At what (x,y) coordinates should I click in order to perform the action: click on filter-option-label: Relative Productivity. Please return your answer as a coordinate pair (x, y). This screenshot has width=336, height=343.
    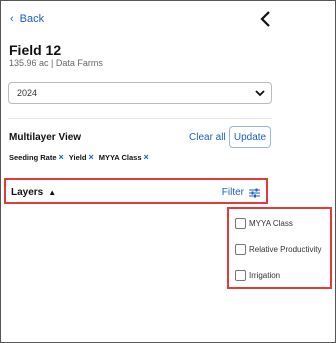
    Looking at the image, I should click on (285, 249).